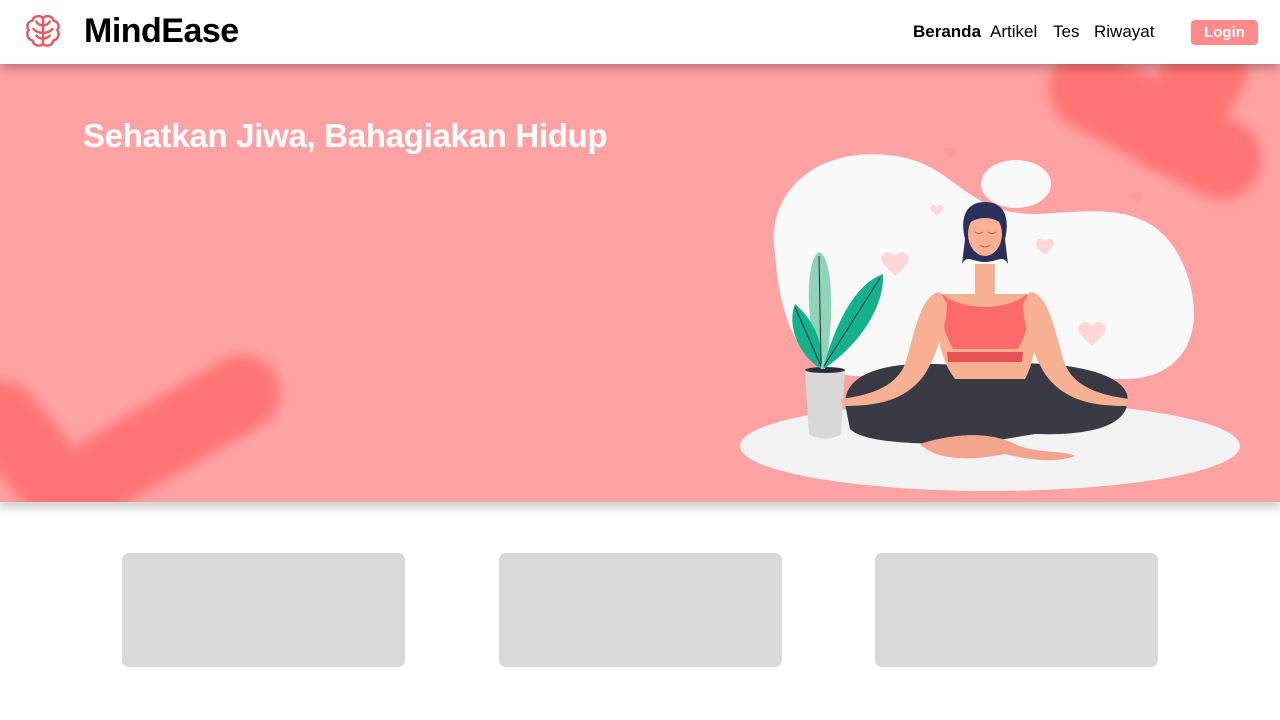  I want to click on login-button: Login, so click(1224, 32).